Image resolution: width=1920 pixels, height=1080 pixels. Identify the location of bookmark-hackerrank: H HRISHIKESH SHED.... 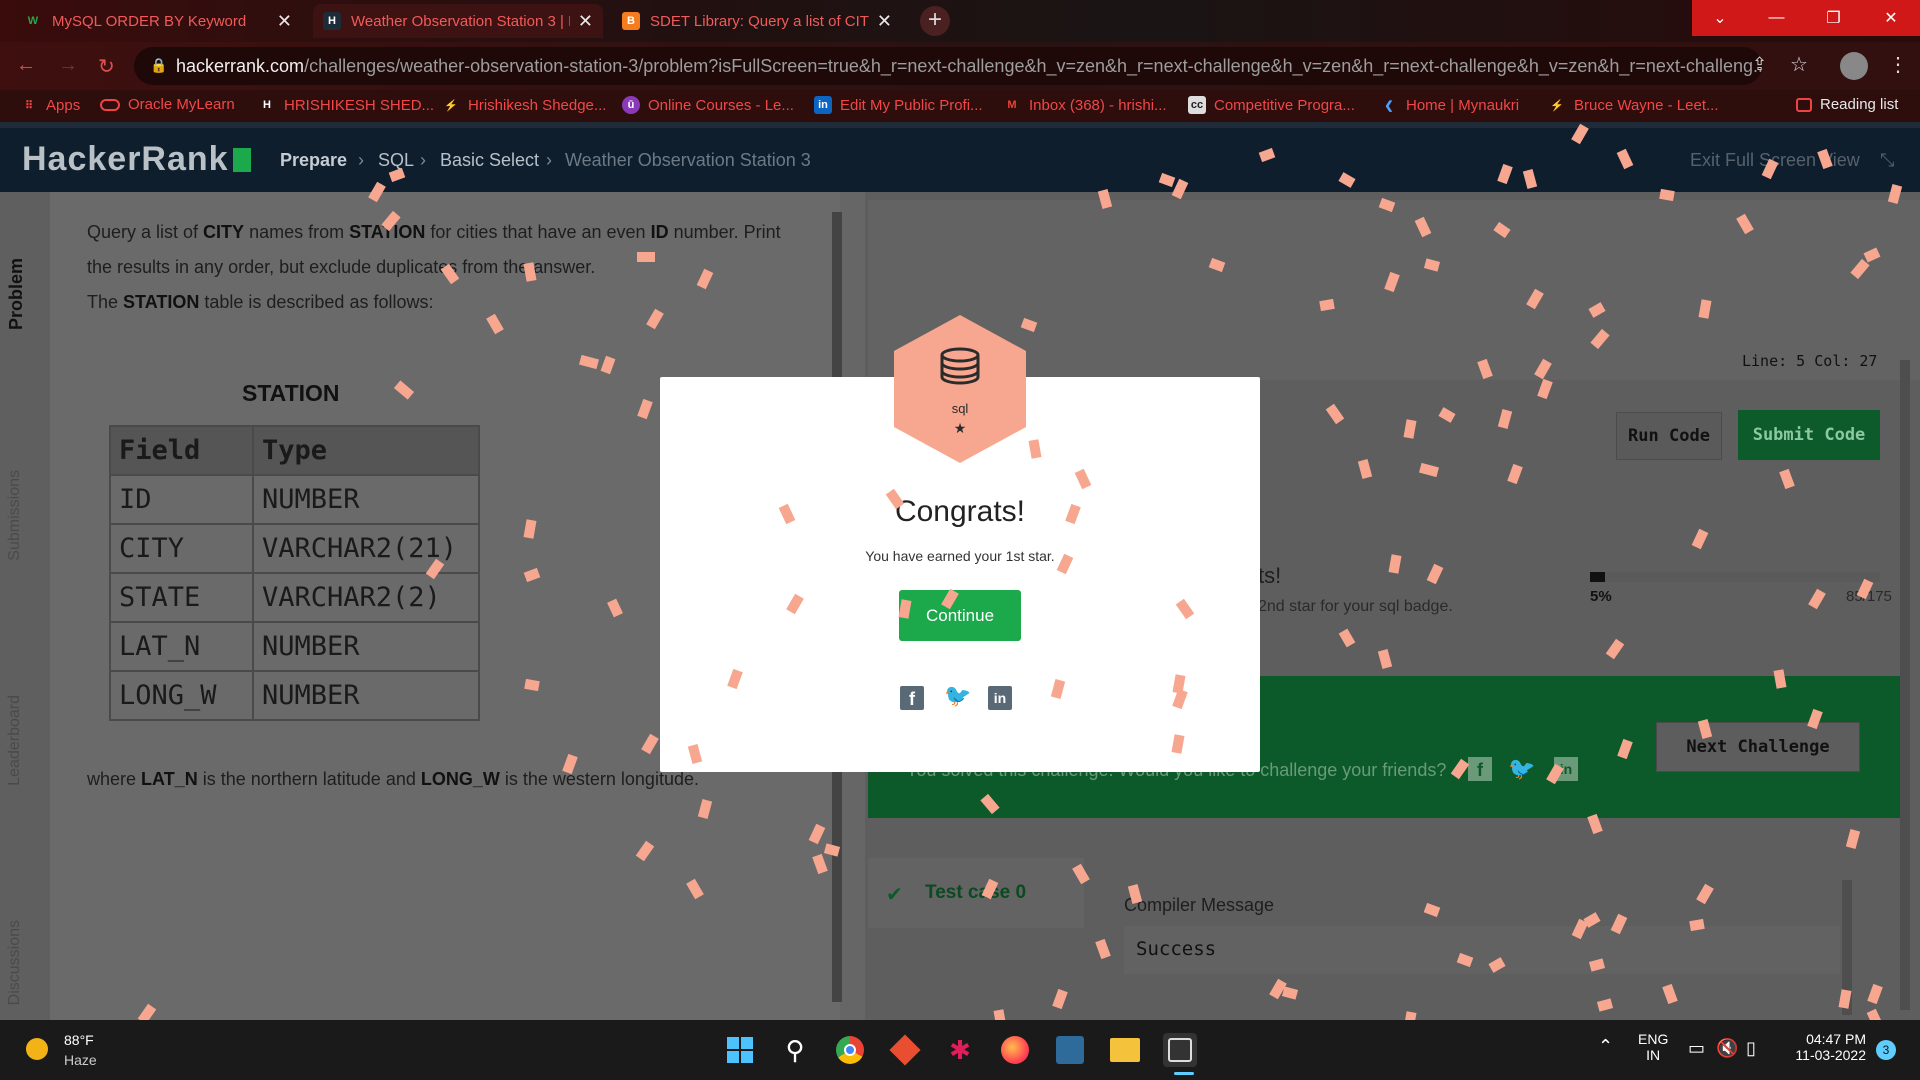
(346, 105).